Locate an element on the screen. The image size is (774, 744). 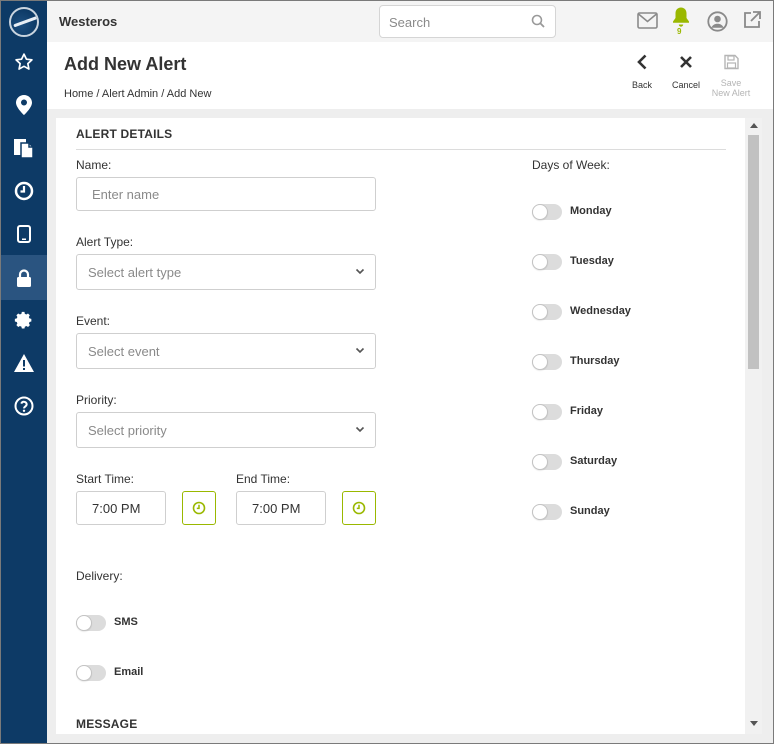
end-time-label: End Time: is located at coordinates (263, 479).